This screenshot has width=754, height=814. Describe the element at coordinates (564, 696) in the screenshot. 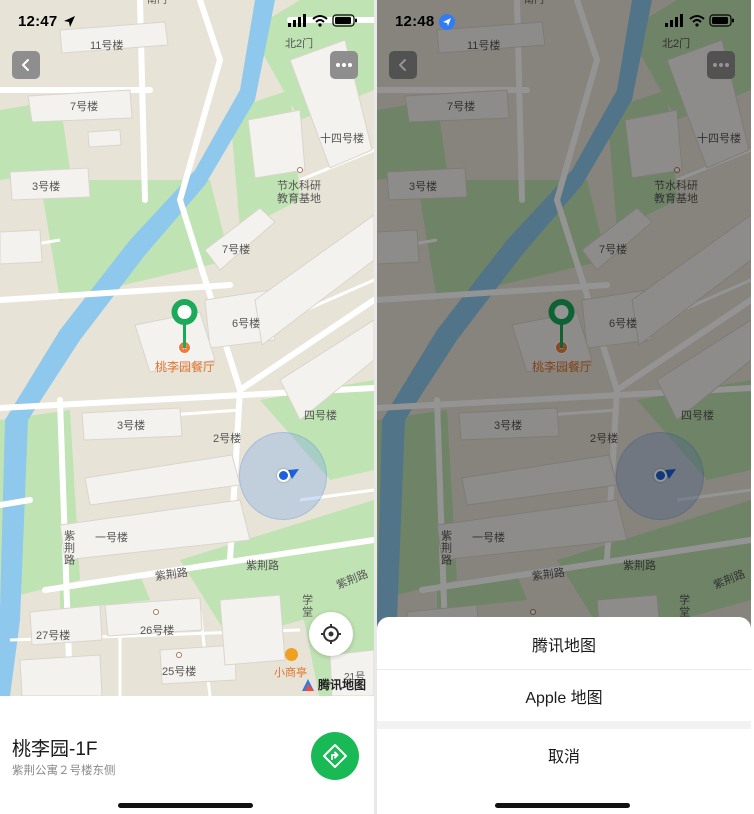

I see `option-apple-maps: Apple 地图` at that location.